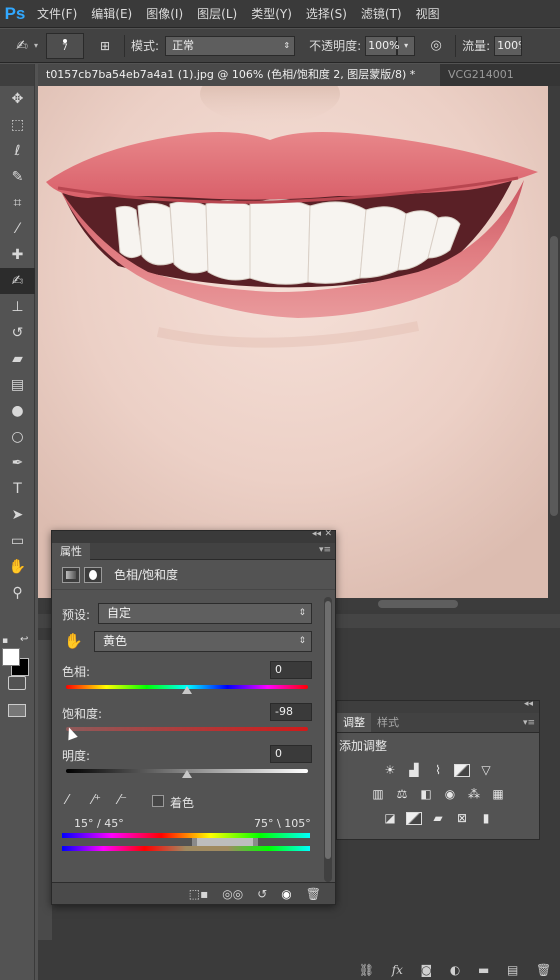 Image resolution: width=560 pixels, height=980 pixels. What do you see at coordinates (486, 818) in the screenshot?
I see `gradient-map-icon: ▮` at bounding box center [486, 818].